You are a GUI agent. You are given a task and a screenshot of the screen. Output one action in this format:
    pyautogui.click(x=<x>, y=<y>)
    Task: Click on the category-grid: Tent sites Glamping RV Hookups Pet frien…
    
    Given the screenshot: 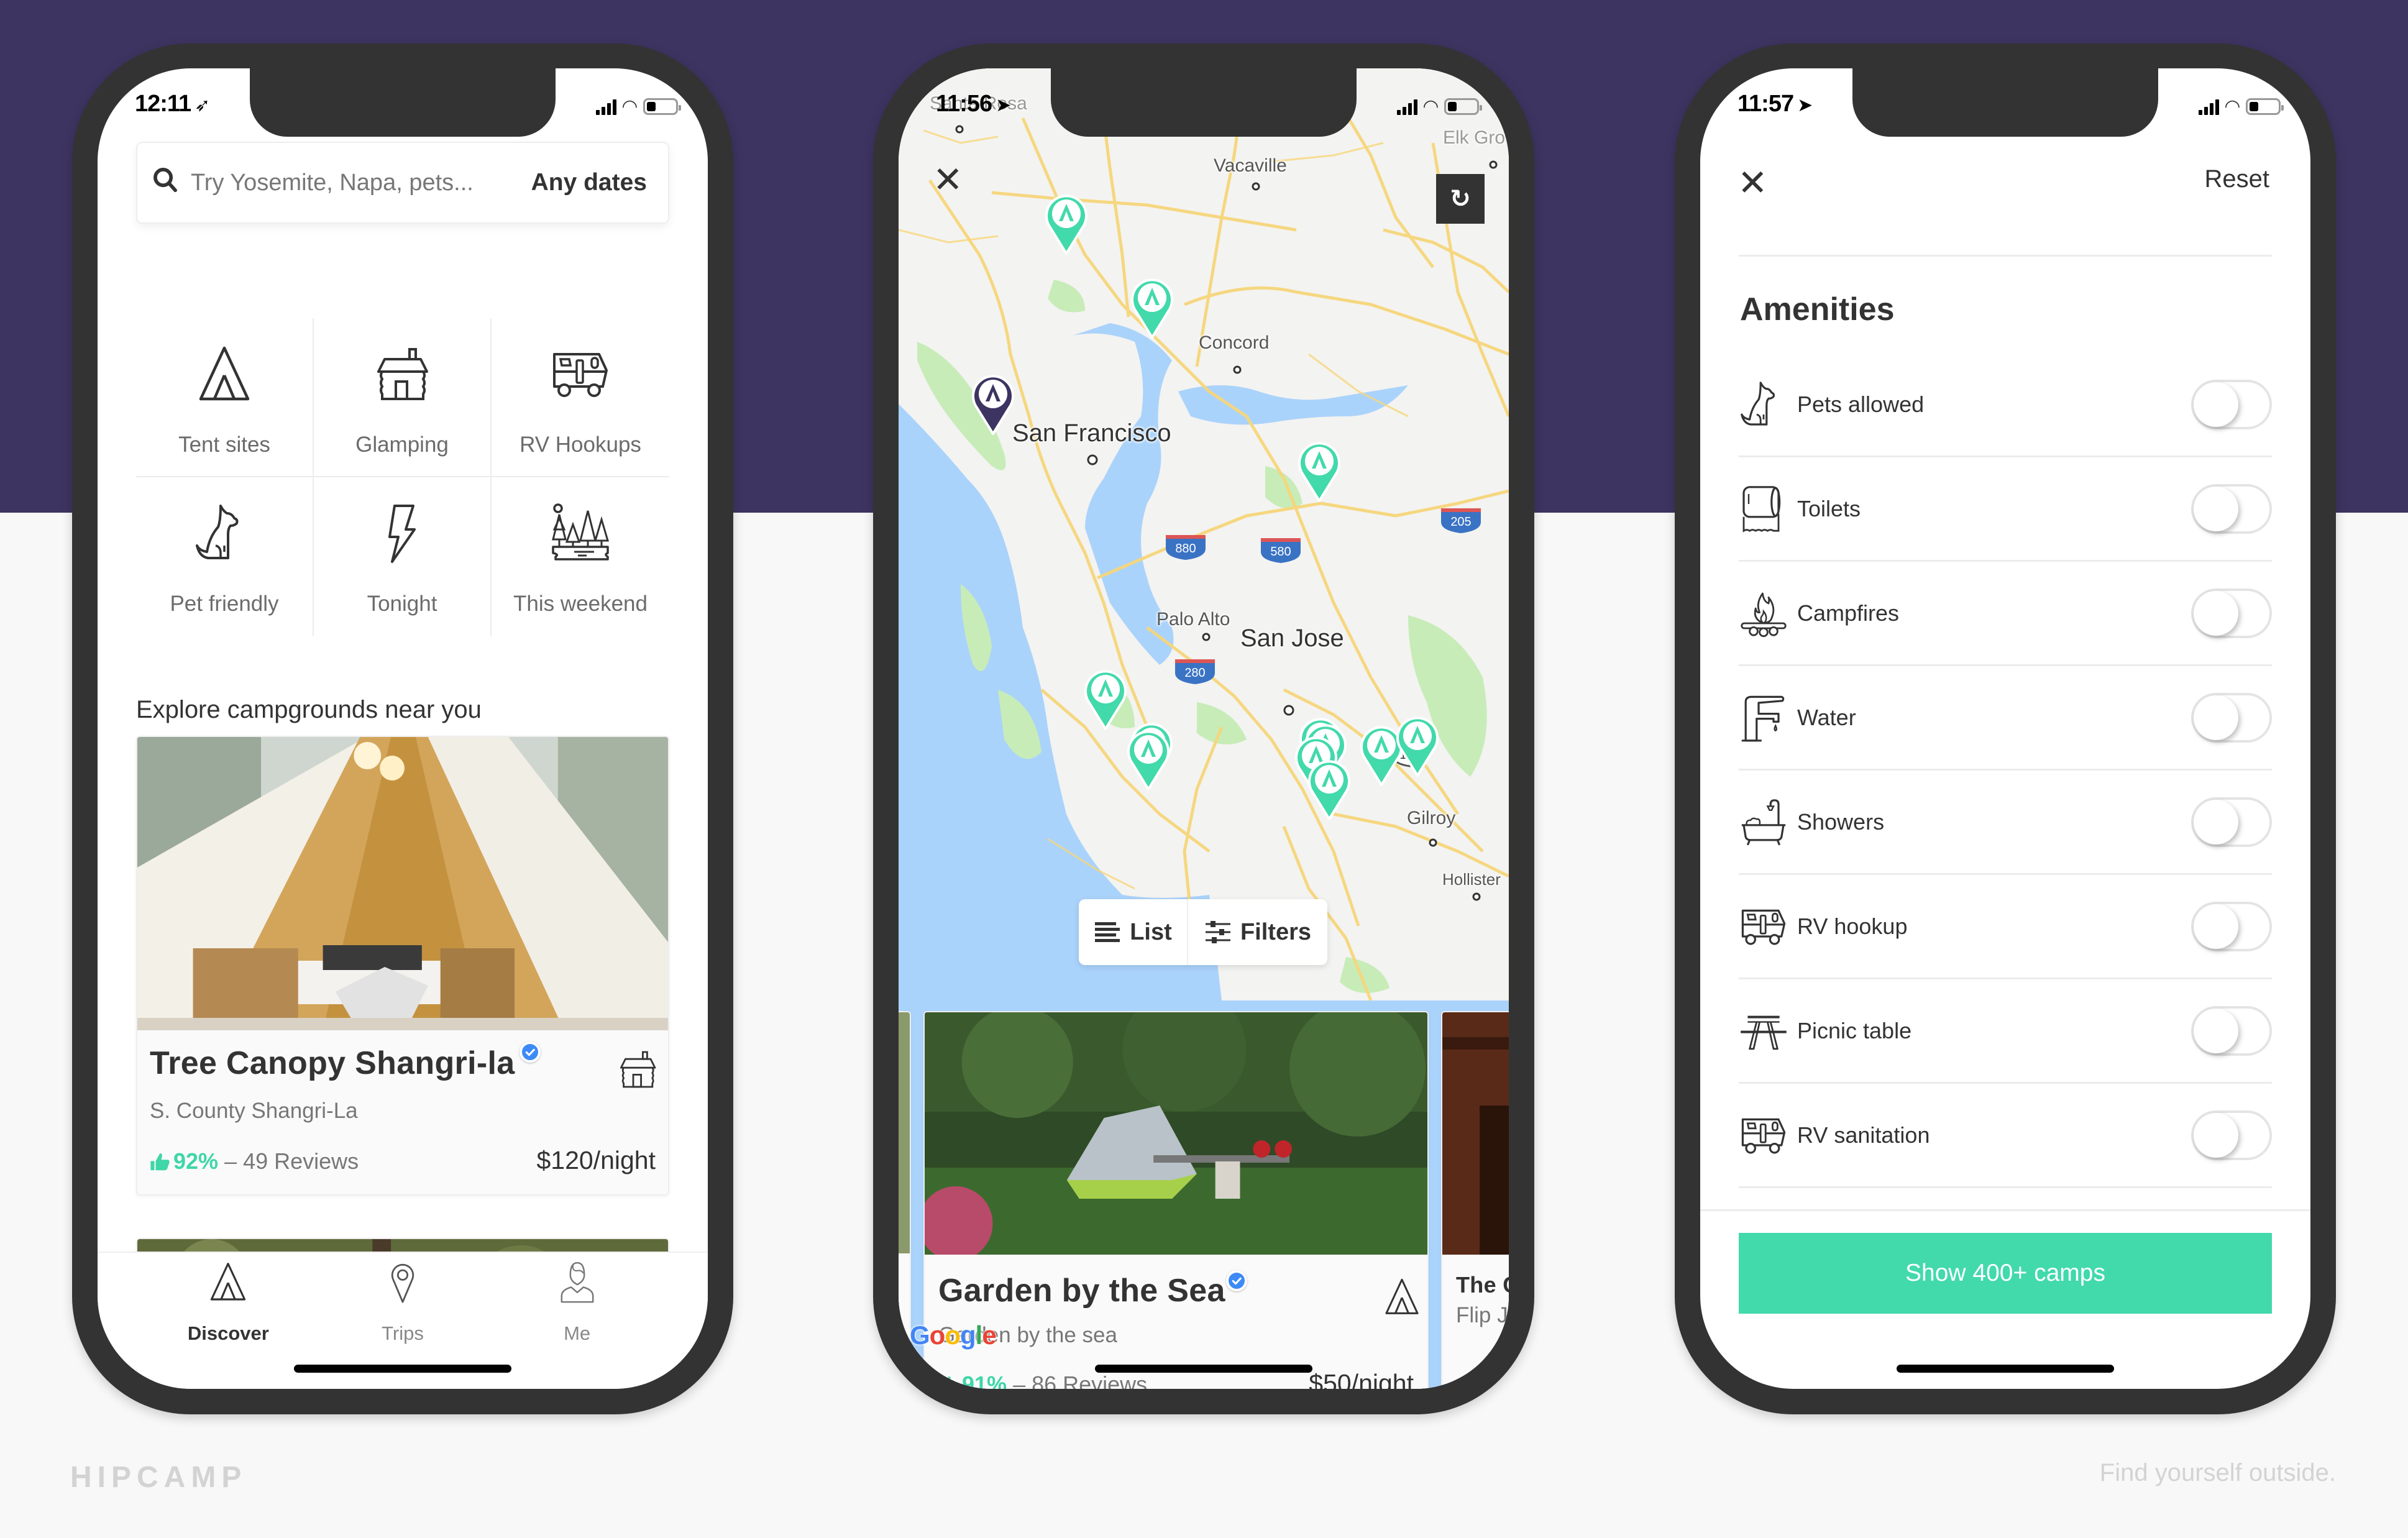 What is the action you would take?
    pyautogui.click(x=402, y=477)
    